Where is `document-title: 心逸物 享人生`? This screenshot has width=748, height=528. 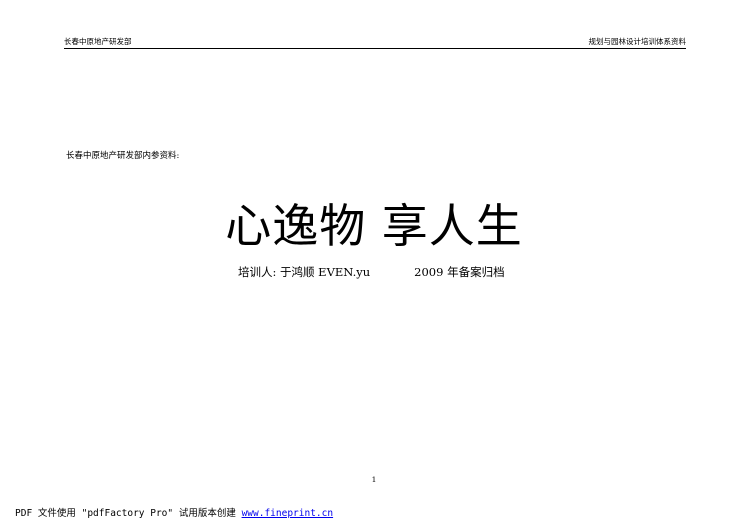 document-title: 心逸物 享人生 is located at coordinates (374, 226).